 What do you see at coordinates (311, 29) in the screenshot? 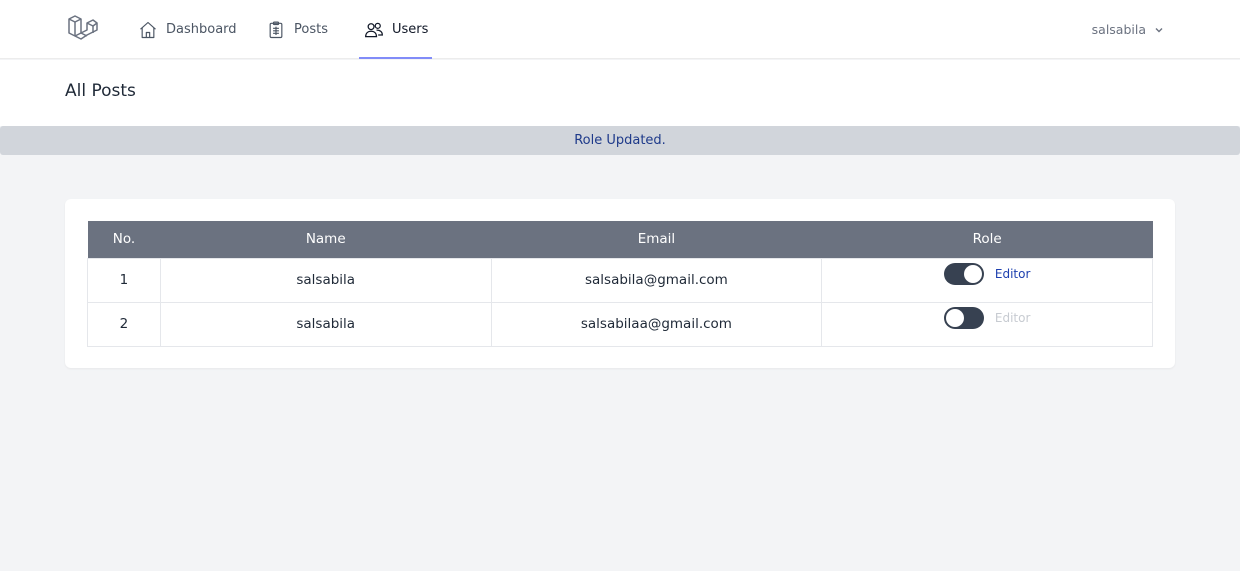
I see `nav-posts-label: Posts` at bounding box center [311, 29].